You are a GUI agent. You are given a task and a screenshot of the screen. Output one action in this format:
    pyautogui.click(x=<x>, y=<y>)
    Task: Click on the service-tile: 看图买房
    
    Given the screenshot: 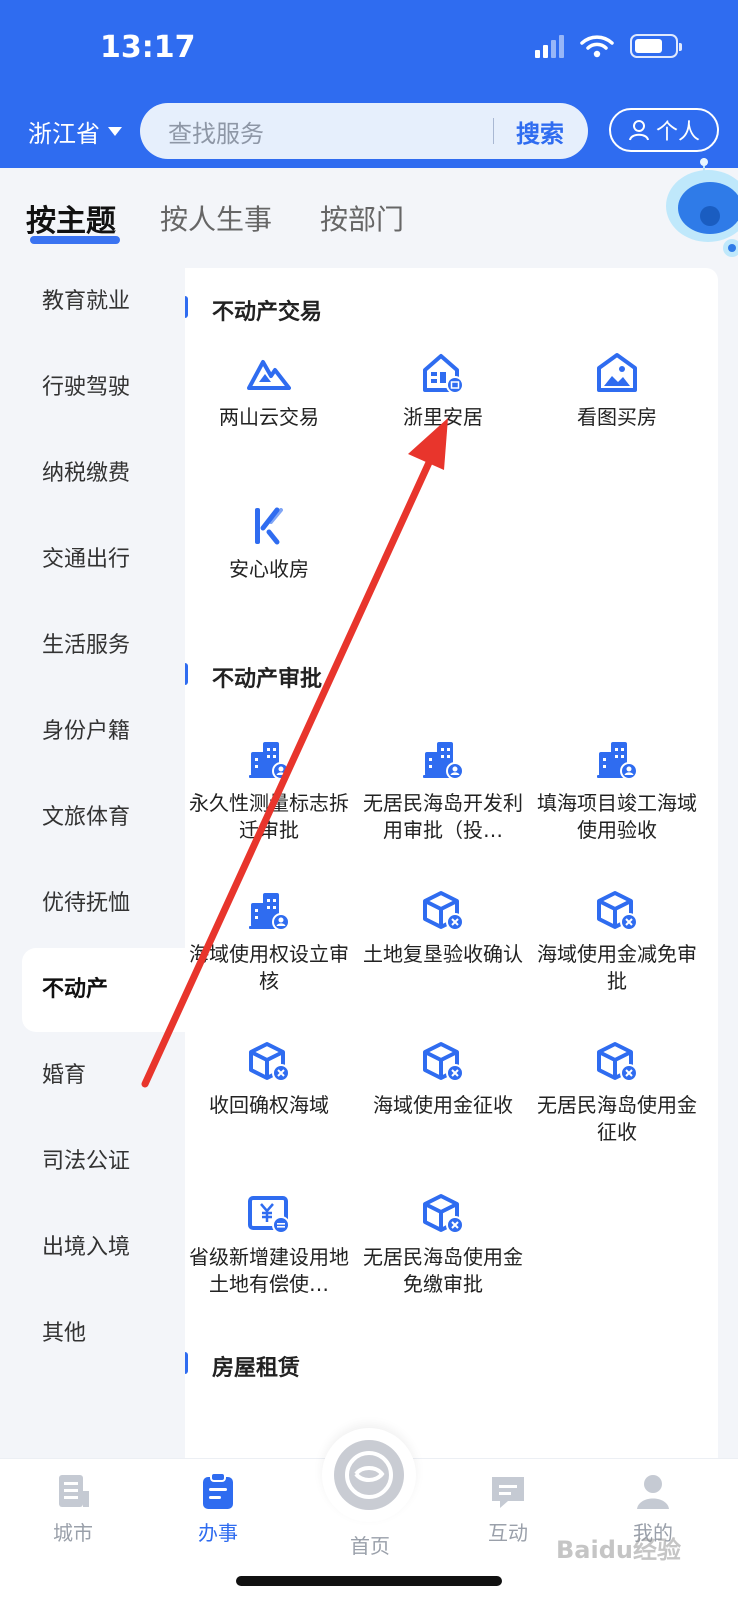 What is the action you would take?
    pyautogui.click(x=617, y=391)
    